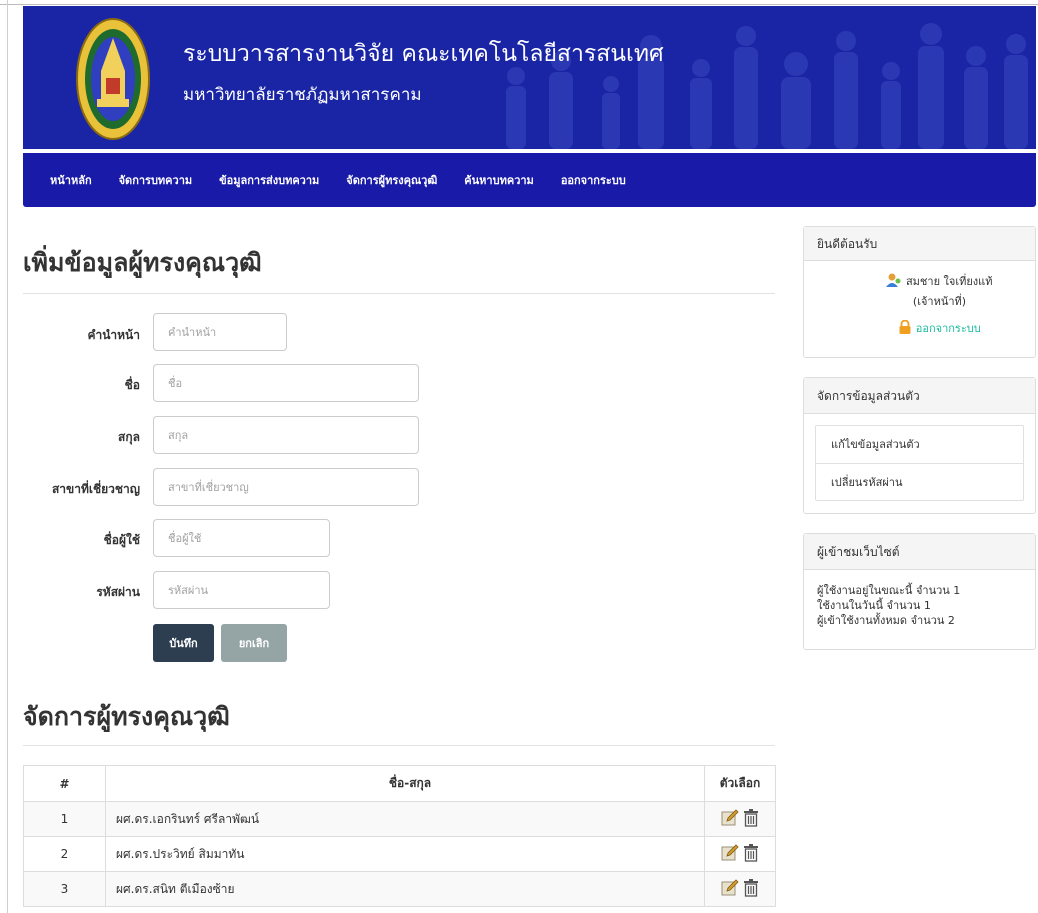  What do you see at coordinates (286, 435) in the screenshot?
I see `last-name-input` at bounding box center [286, 435].